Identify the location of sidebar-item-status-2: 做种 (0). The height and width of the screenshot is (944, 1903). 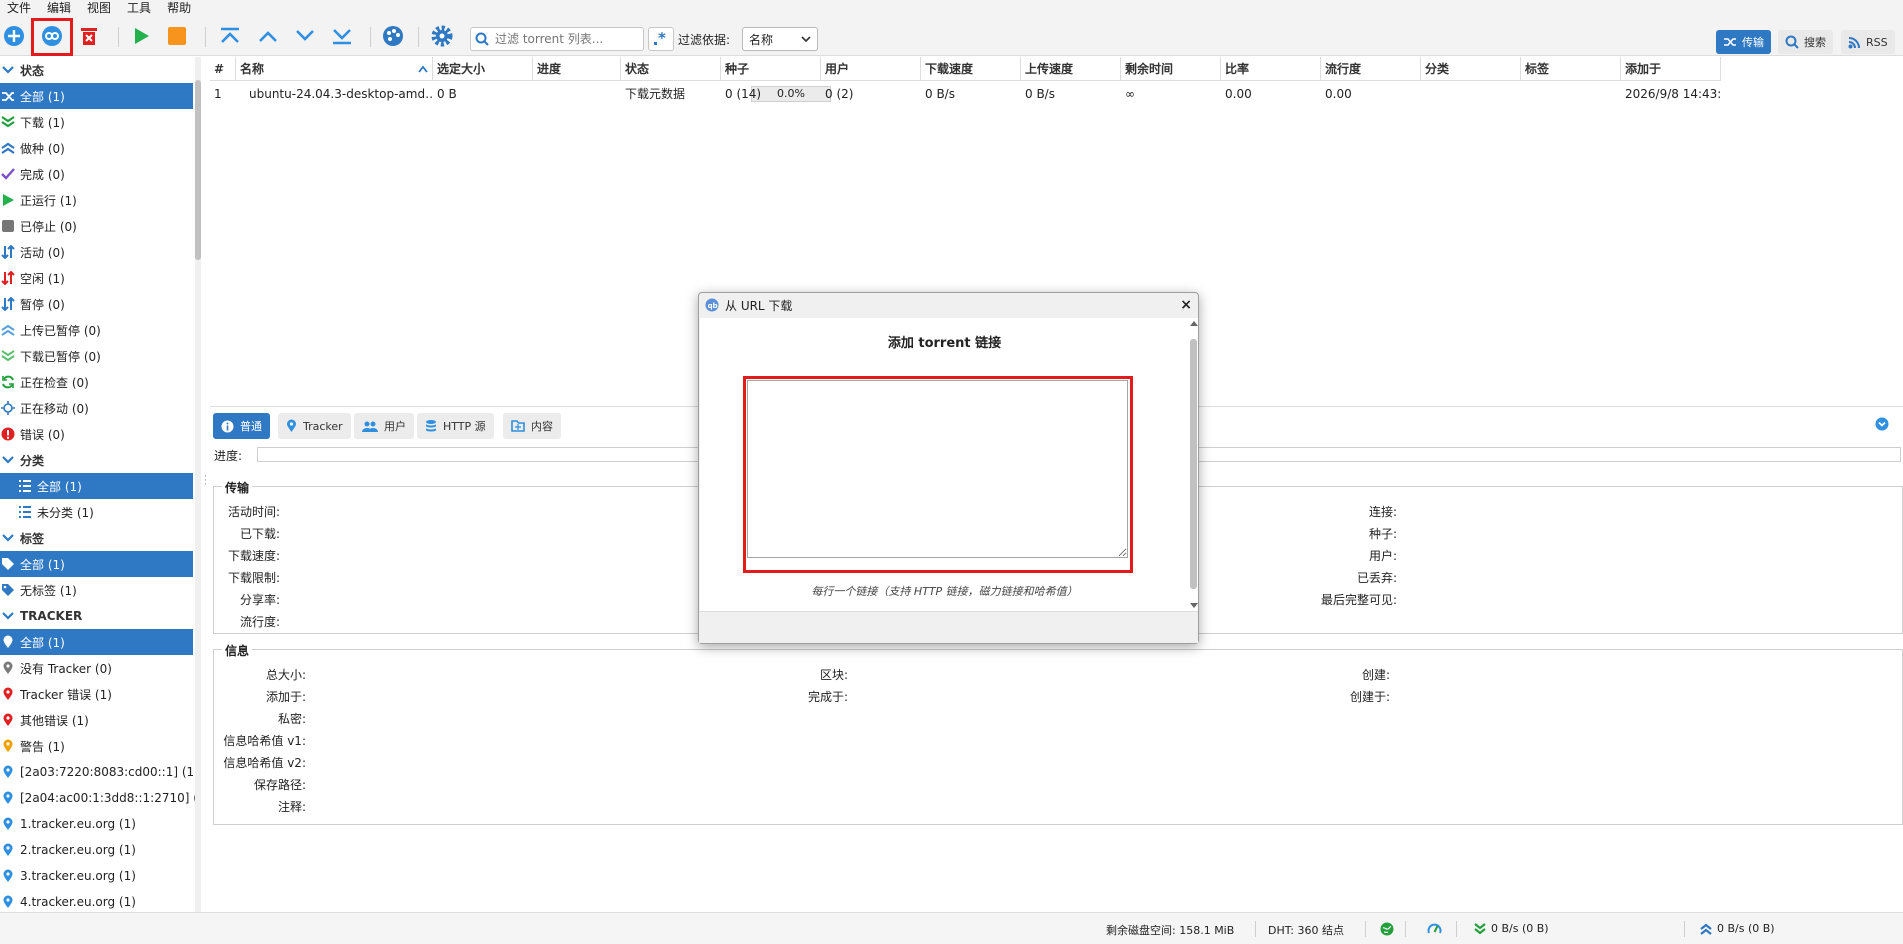
(96, 148).